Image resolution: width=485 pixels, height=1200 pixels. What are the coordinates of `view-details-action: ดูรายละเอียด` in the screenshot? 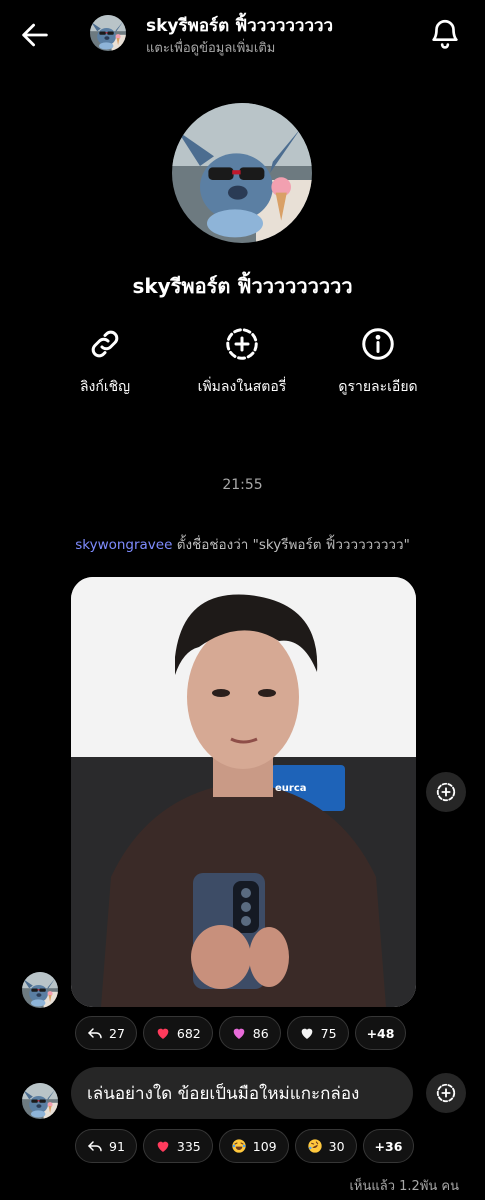 It's located at (378, 362).